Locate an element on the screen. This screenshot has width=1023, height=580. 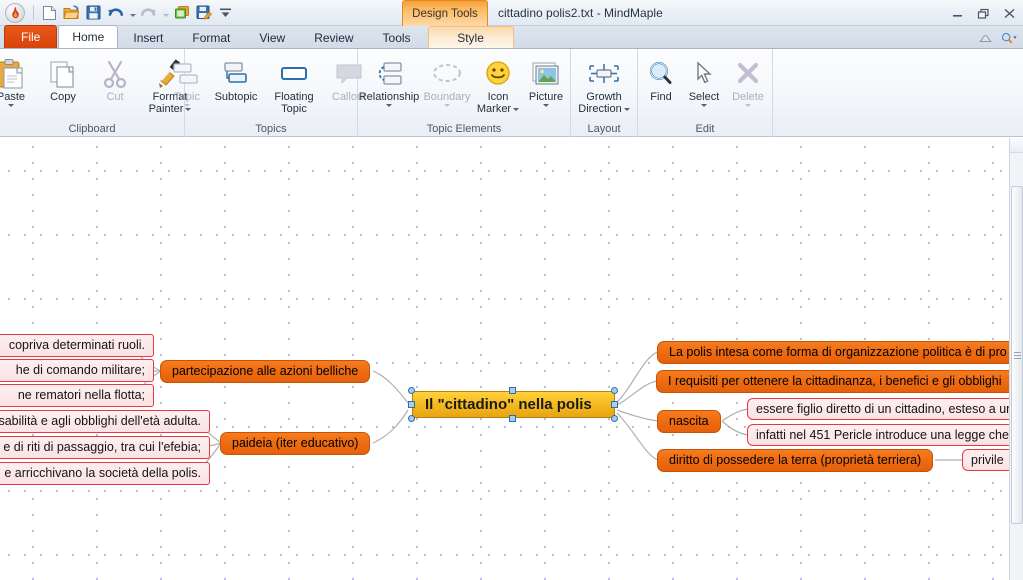
ribbon-right-tools is located at coordinates (997, 38).